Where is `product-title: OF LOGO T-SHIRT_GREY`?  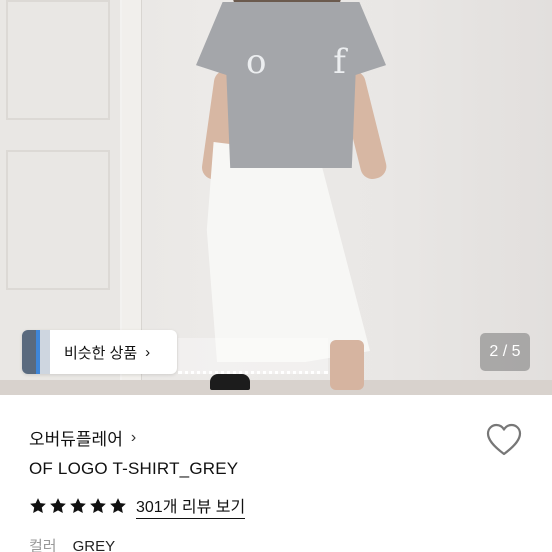 product-title: OF LOGO T-SHIRT_GREY is located at coordinates (134, 468).